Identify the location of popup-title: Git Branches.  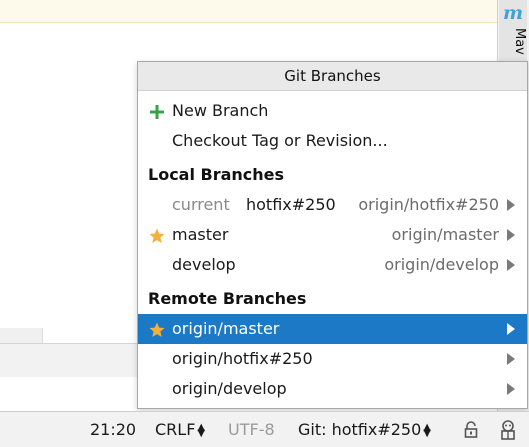
(332, 76).